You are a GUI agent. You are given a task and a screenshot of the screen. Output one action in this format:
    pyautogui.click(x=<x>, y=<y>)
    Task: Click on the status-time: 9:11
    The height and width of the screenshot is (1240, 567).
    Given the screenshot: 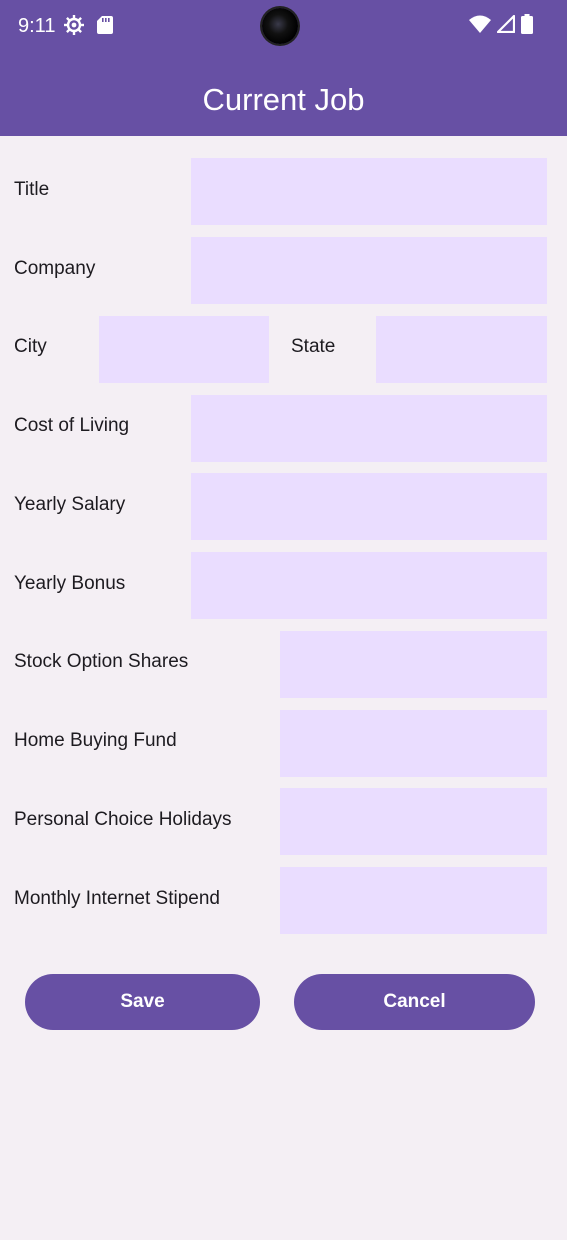 What is the action you would take?
    pyautogui.click(x=37, y=26)
    